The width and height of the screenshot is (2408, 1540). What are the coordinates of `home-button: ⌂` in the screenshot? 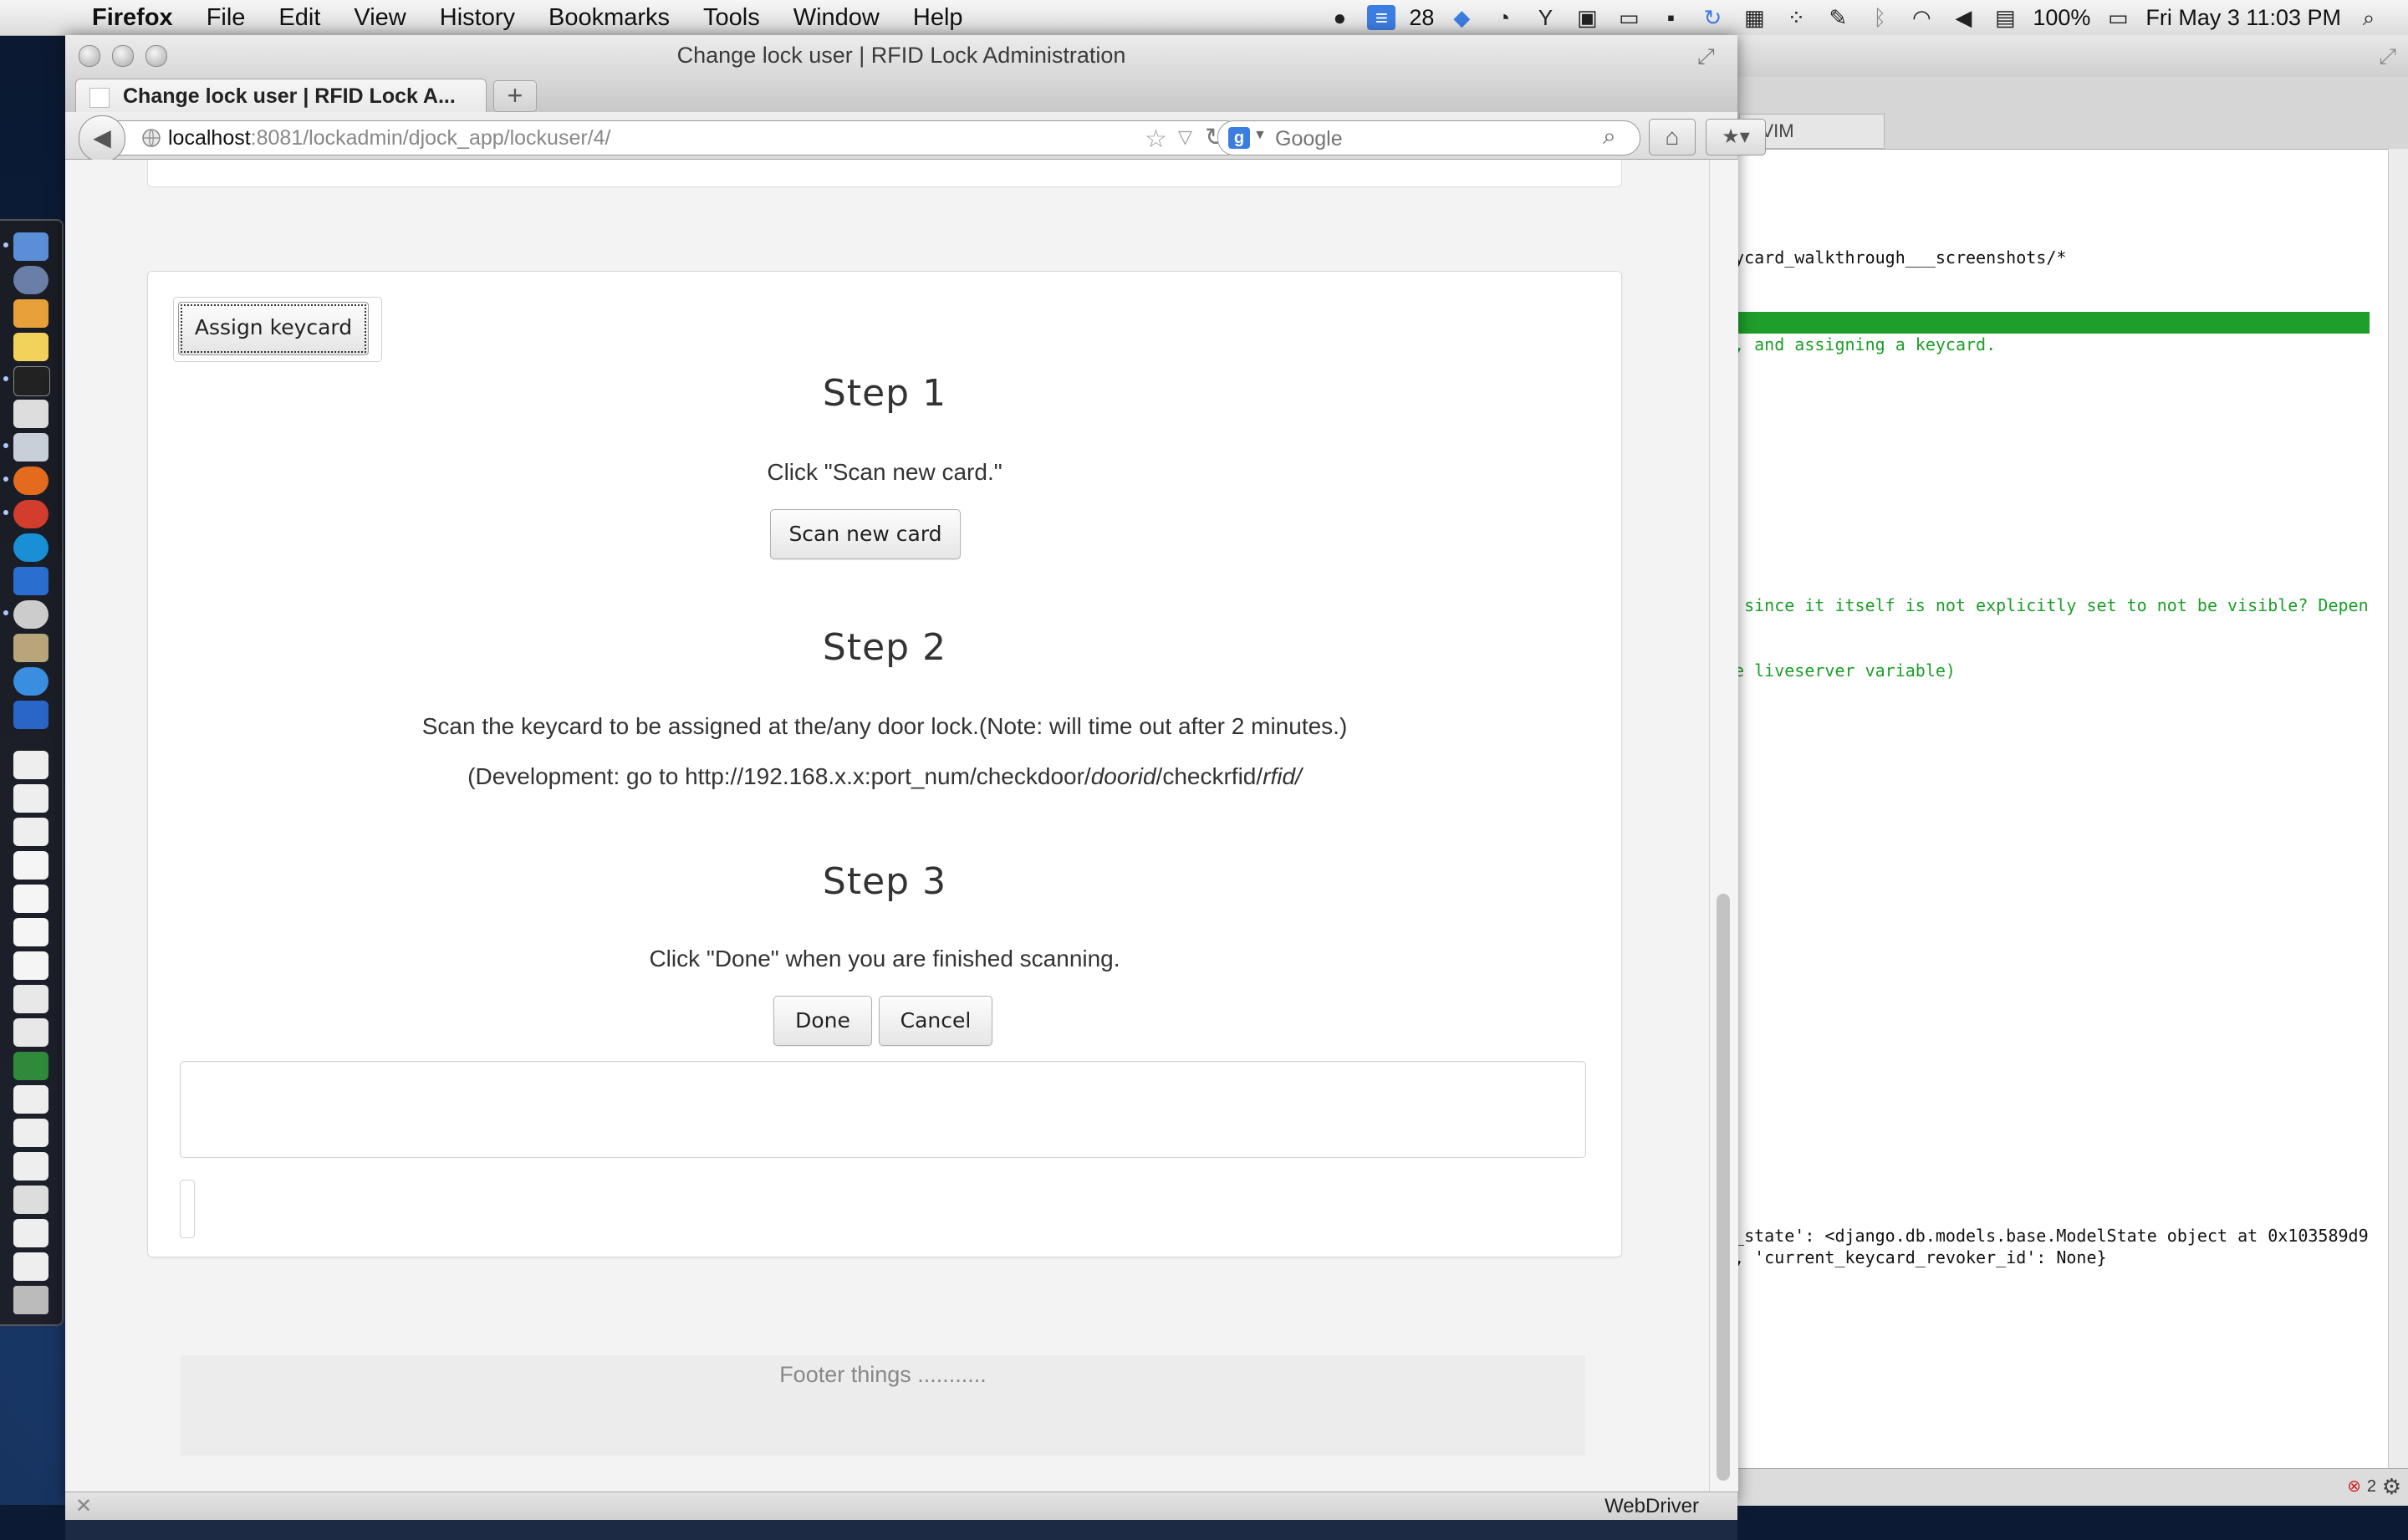 It's located at (1673, 137).